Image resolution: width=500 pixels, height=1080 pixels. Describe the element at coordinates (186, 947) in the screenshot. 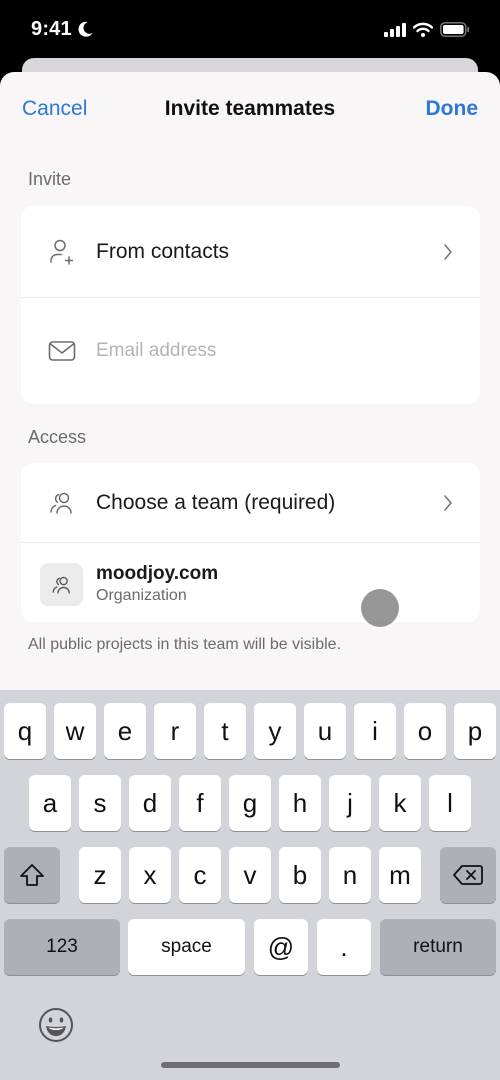

I see `space-key: space` at that location.